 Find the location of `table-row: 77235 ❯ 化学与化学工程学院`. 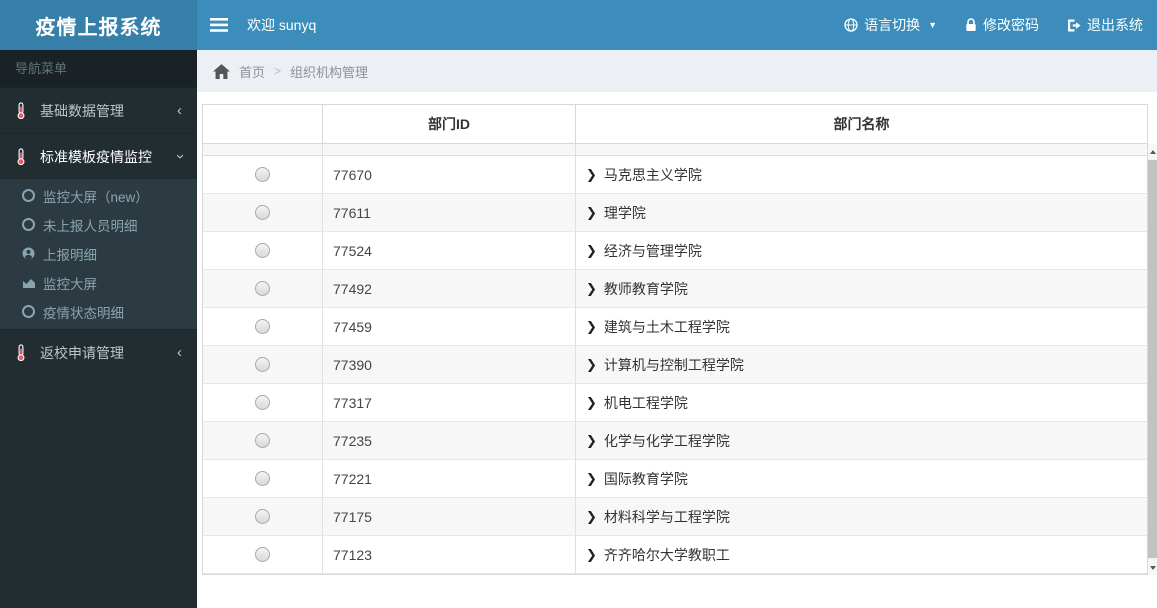

table-row: 77235 ❯ 化学与化学工程学院 is located at coordinates (675, 441).